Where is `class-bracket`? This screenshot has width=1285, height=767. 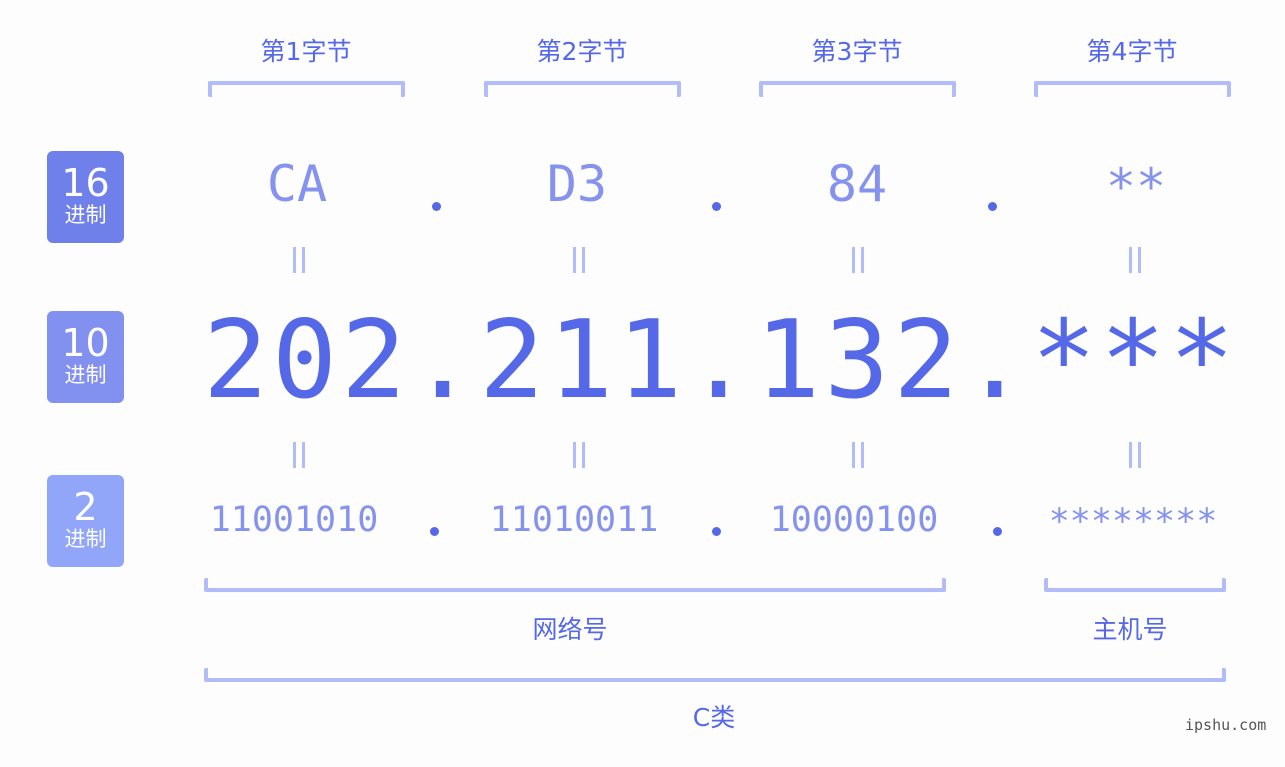 class-bracket is located at coordinates (715, 675).